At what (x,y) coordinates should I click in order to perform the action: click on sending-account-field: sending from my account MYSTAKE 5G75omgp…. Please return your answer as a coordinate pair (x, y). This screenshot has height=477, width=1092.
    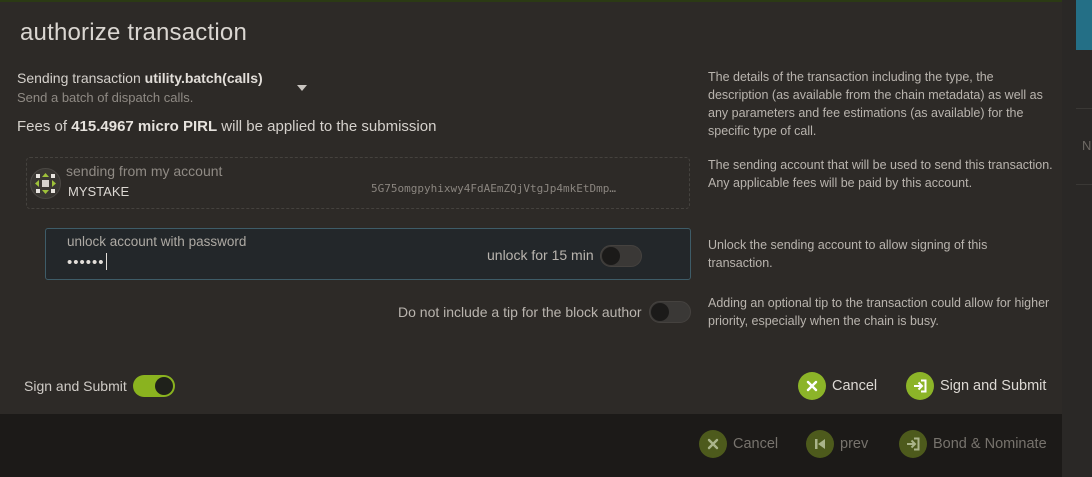
    Looking at the image, I should click on (358, 183).